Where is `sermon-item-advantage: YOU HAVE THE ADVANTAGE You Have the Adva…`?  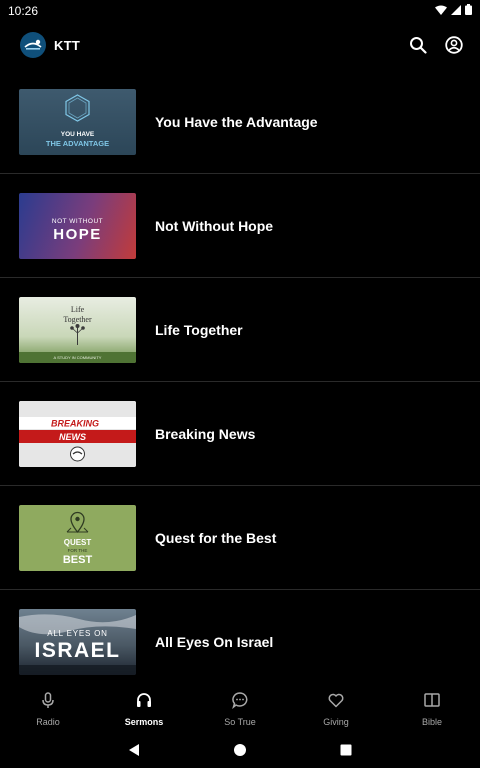 sermon-item-advantage: YOU HAVE THE ADVANTAGE You Have the Adva… is located at coordinates (240, 122).